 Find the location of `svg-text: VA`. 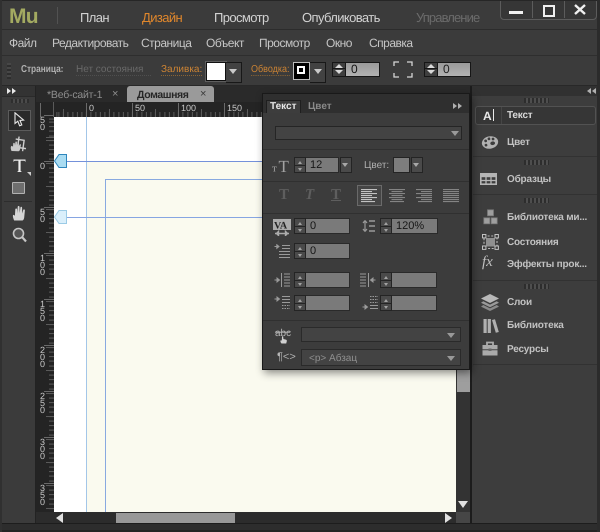

svg-text: VA is located at coordinates (281, 226).